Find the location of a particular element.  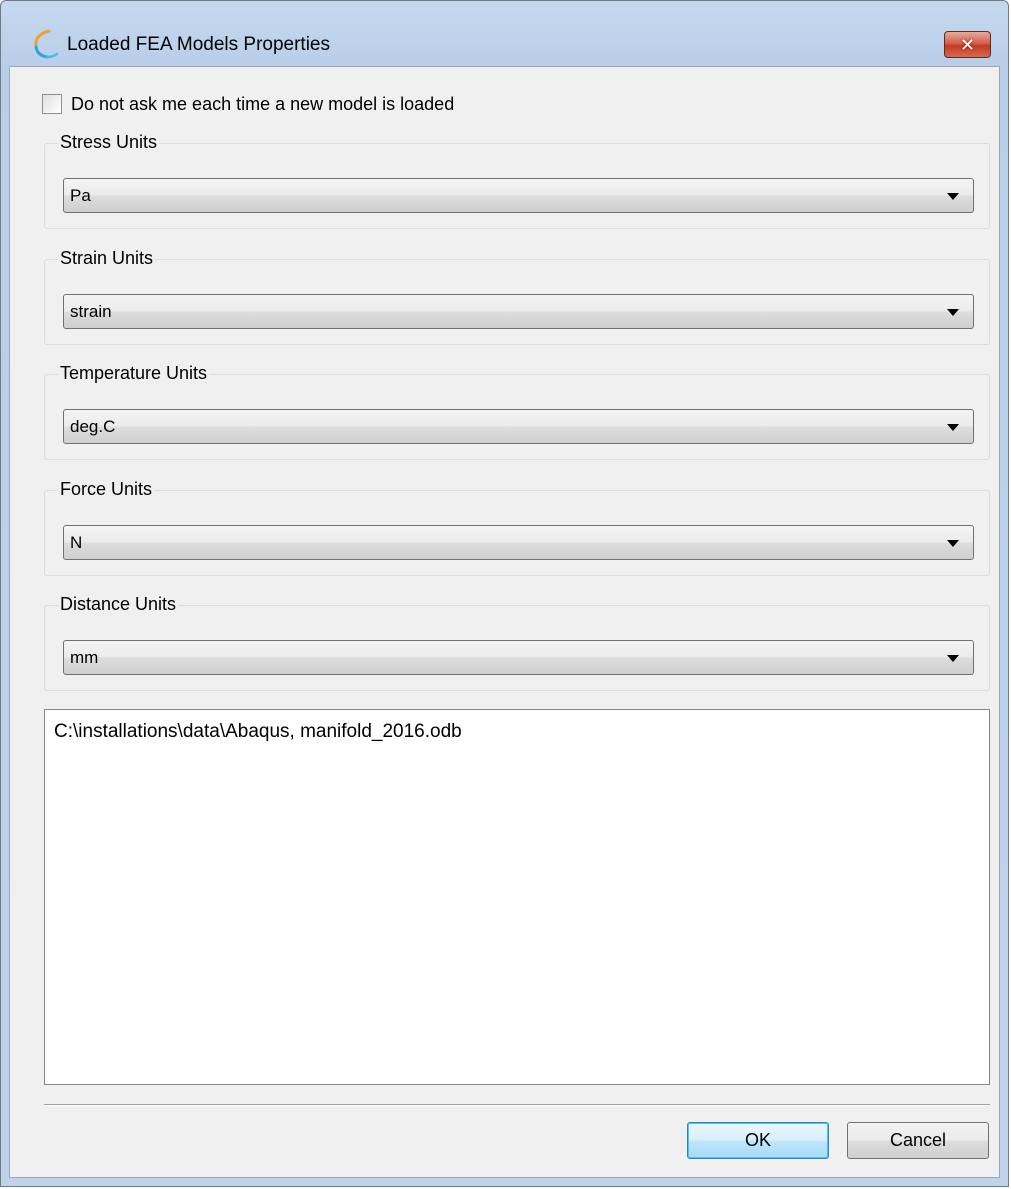

temperature-units-value: deg.C is located at coordinates (93, 426).